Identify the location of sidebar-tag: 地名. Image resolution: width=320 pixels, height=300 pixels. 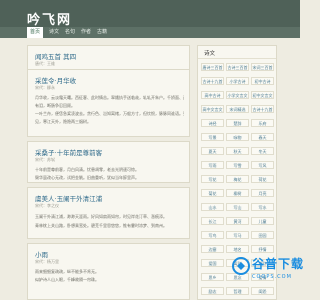
(237, 249).